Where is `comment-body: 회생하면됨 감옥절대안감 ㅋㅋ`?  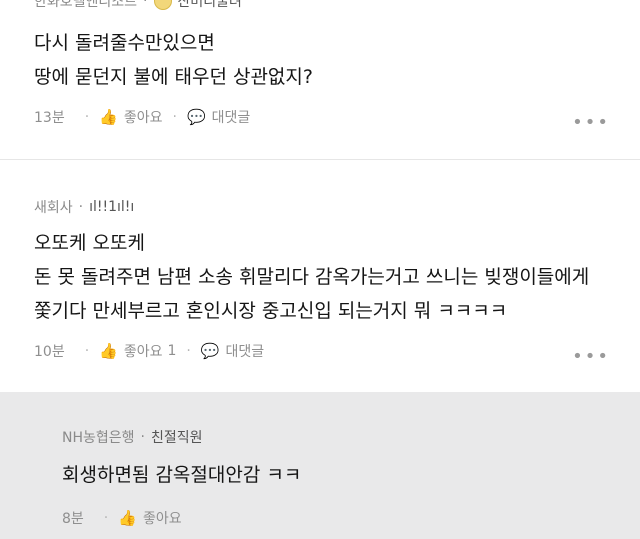 comment-body: 회생하면됨 감옥절대안감 ㅋㅋ is located at coordinates (181, 475).